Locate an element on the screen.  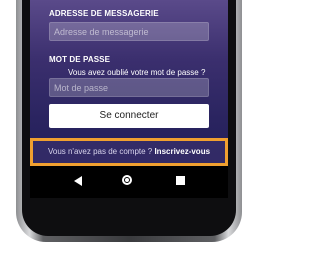
signup-prompt: Vous n'avez pas de compte ? is located at coordinates (101, 151).